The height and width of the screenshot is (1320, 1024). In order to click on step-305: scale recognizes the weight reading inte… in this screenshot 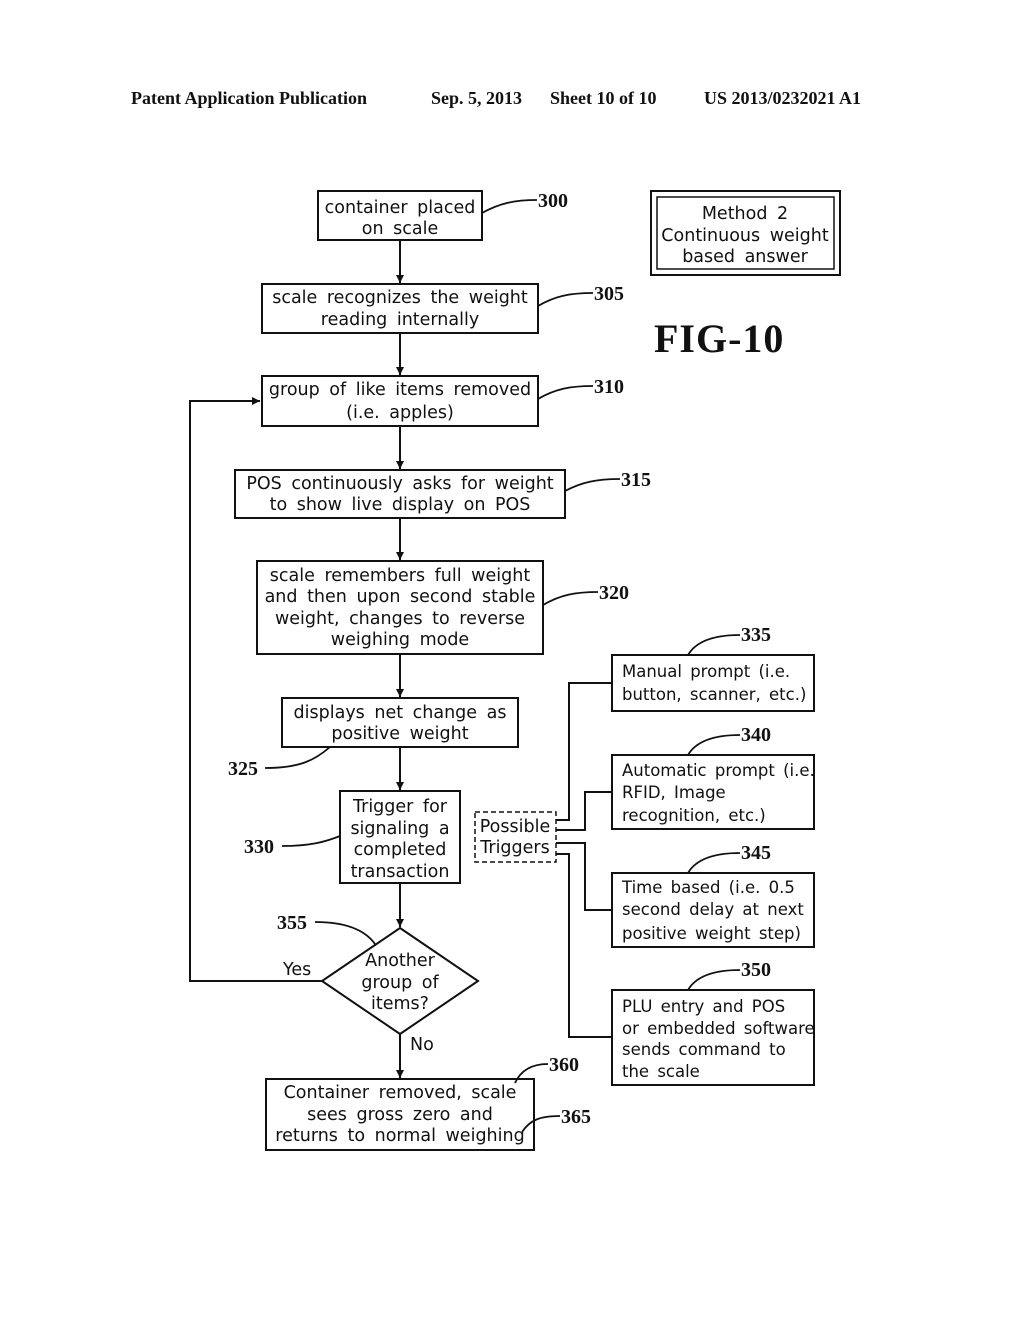, I will do `click(442, 308)`.